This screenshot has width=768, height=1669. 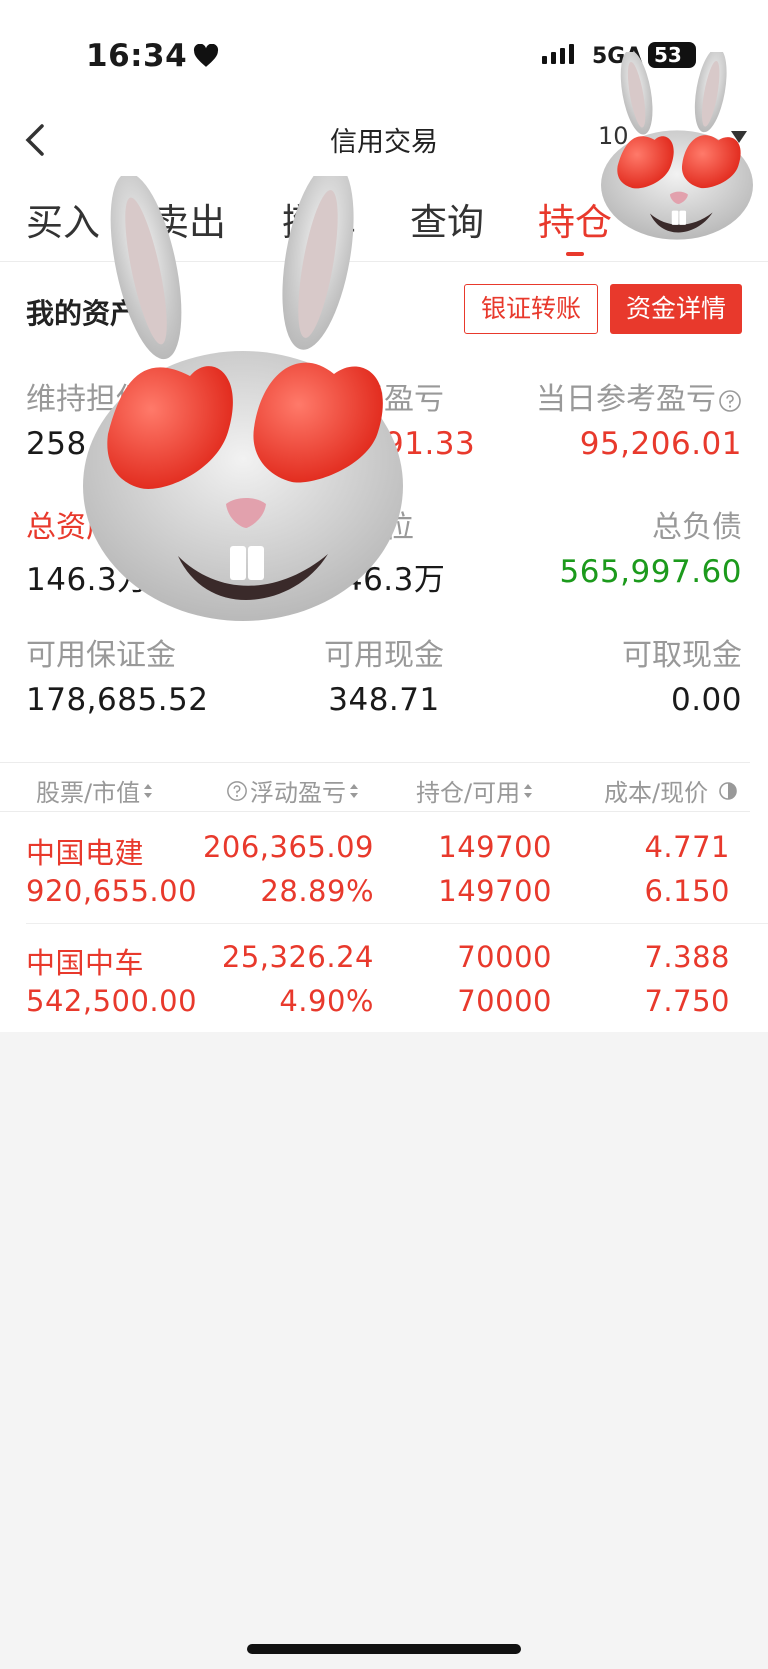 I want to click on pnl-amount: 25,326.24, so click(x=297, y=957).